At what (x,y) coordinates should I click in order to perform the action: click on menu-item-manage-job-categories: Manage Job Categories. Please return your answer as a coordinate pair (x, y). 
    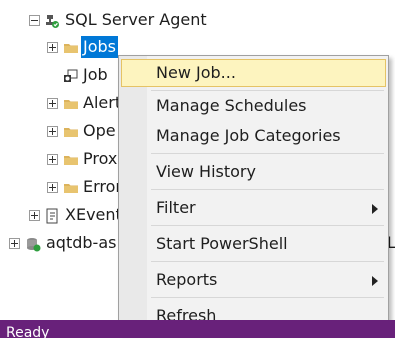
    Looking at the image, I should click on (253, 136).